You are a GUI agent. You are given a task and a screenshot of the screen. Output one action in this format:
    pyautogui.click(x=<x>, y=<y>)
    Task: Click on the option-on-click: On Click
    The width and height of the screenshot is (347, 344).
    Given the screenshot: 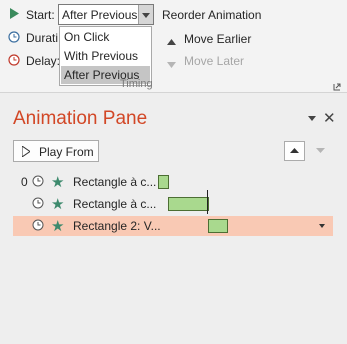 What is the action you would take?
    pyautogui.click(x=105, y=37)
    